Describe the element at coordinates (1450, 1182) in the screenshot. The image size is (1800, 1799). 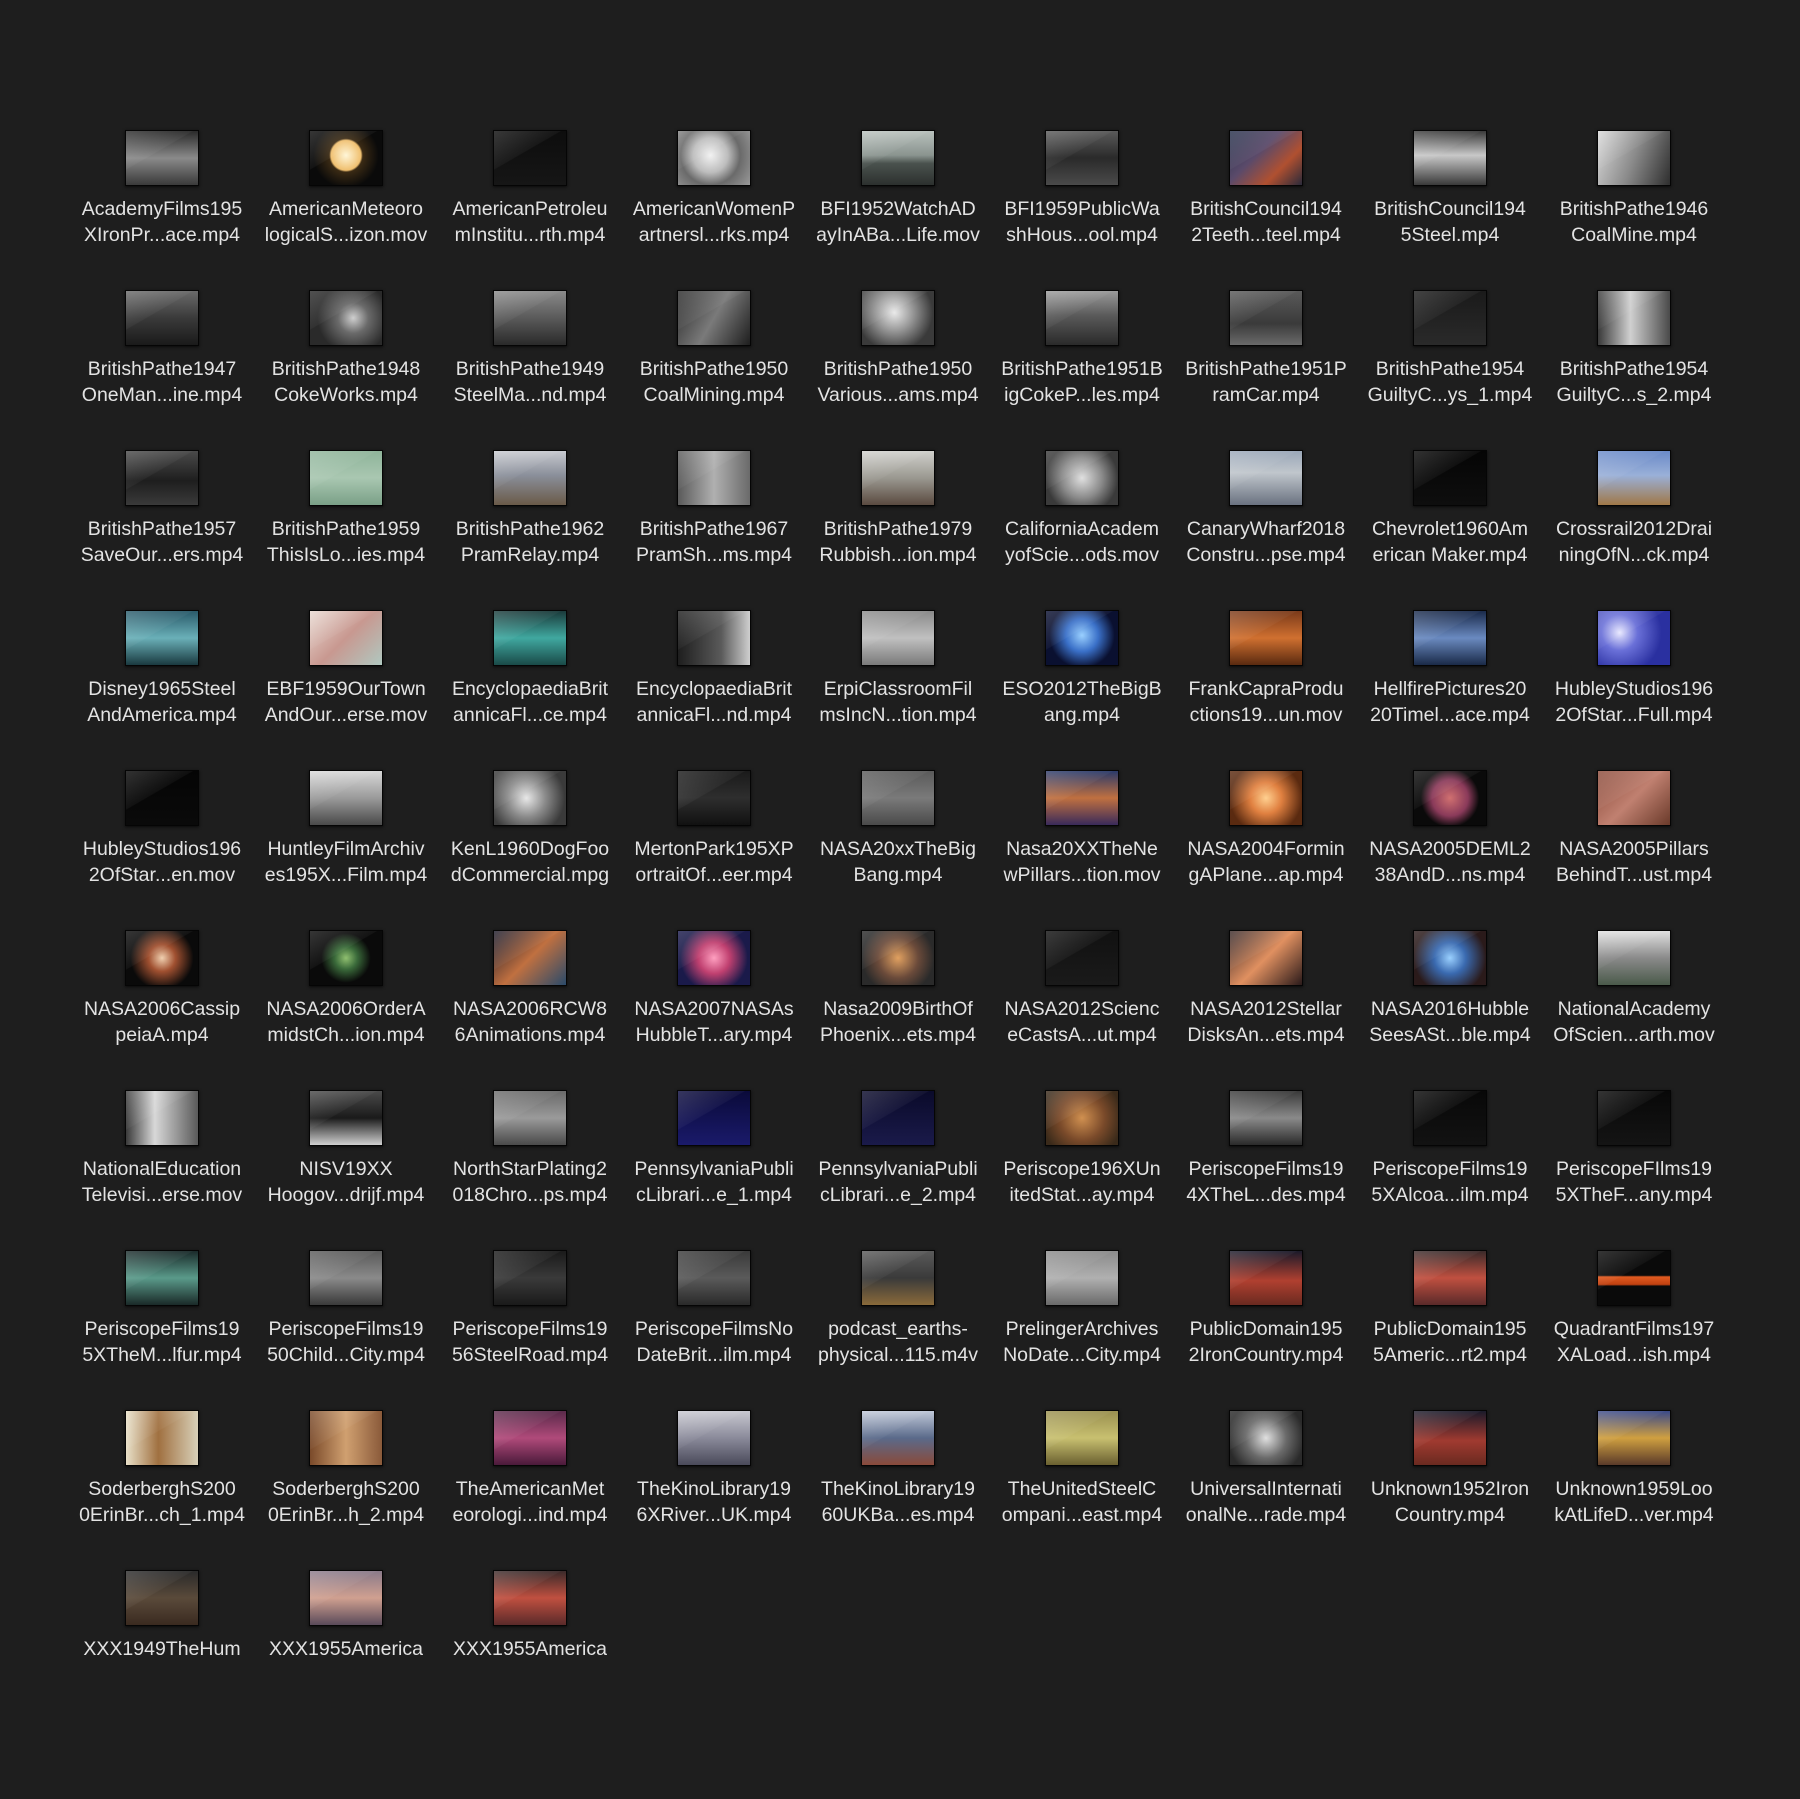
I see `file-name-label: PeriscopeFilms19 5XAlcoa...ilm.mp4` at that location.